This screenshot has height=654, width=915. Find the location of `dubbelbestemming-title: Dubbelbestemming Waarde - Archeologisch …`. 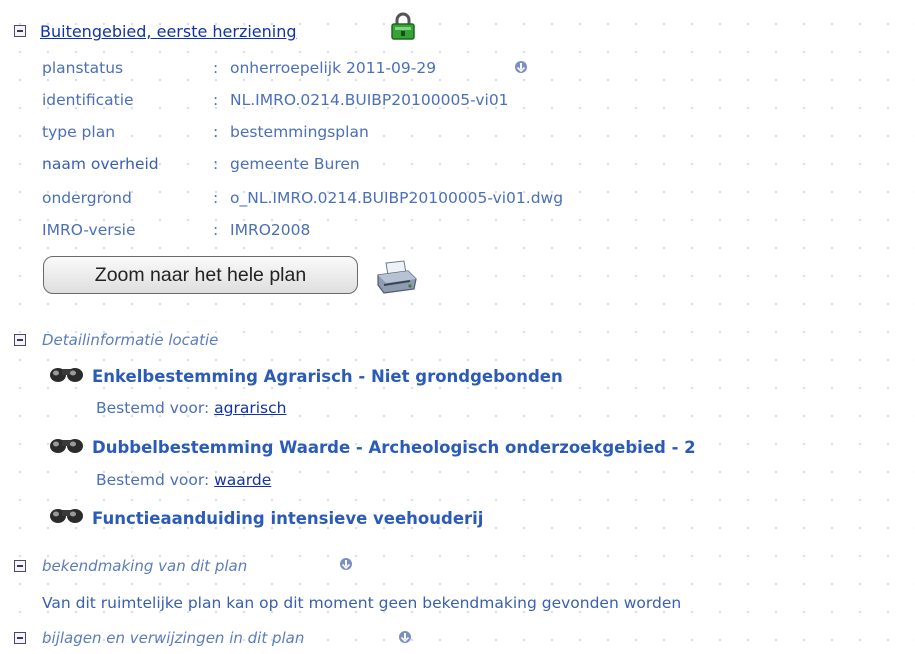

dubbelbestemming-title: Dubbelbestemming Waarde - Archeologisch … is located at coordinates (394, 447).